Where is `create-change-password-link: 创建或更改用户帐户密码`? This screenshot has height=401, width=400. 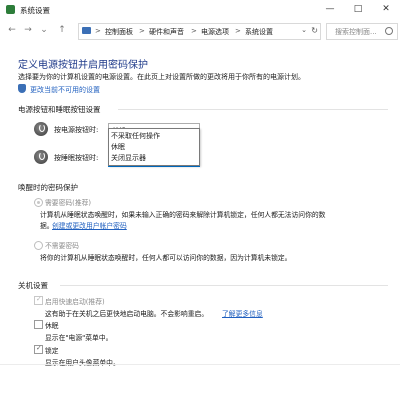
create-change-password-link: 创建或更改用户帐户密码 is located at coordinates (89, 225).